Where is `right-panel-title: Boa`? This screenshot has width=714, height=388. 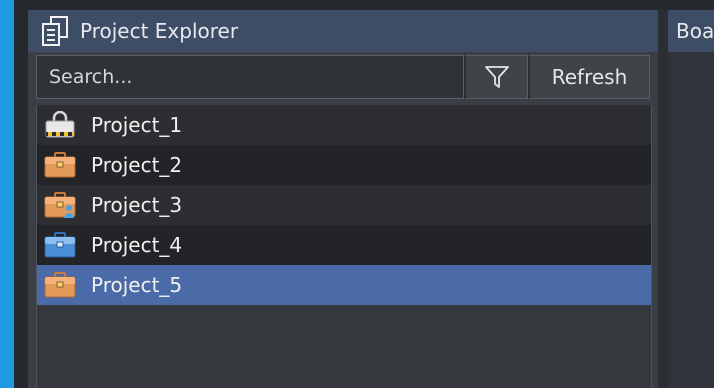 right-panel-title: Boa is located at coordinates (695, 31).